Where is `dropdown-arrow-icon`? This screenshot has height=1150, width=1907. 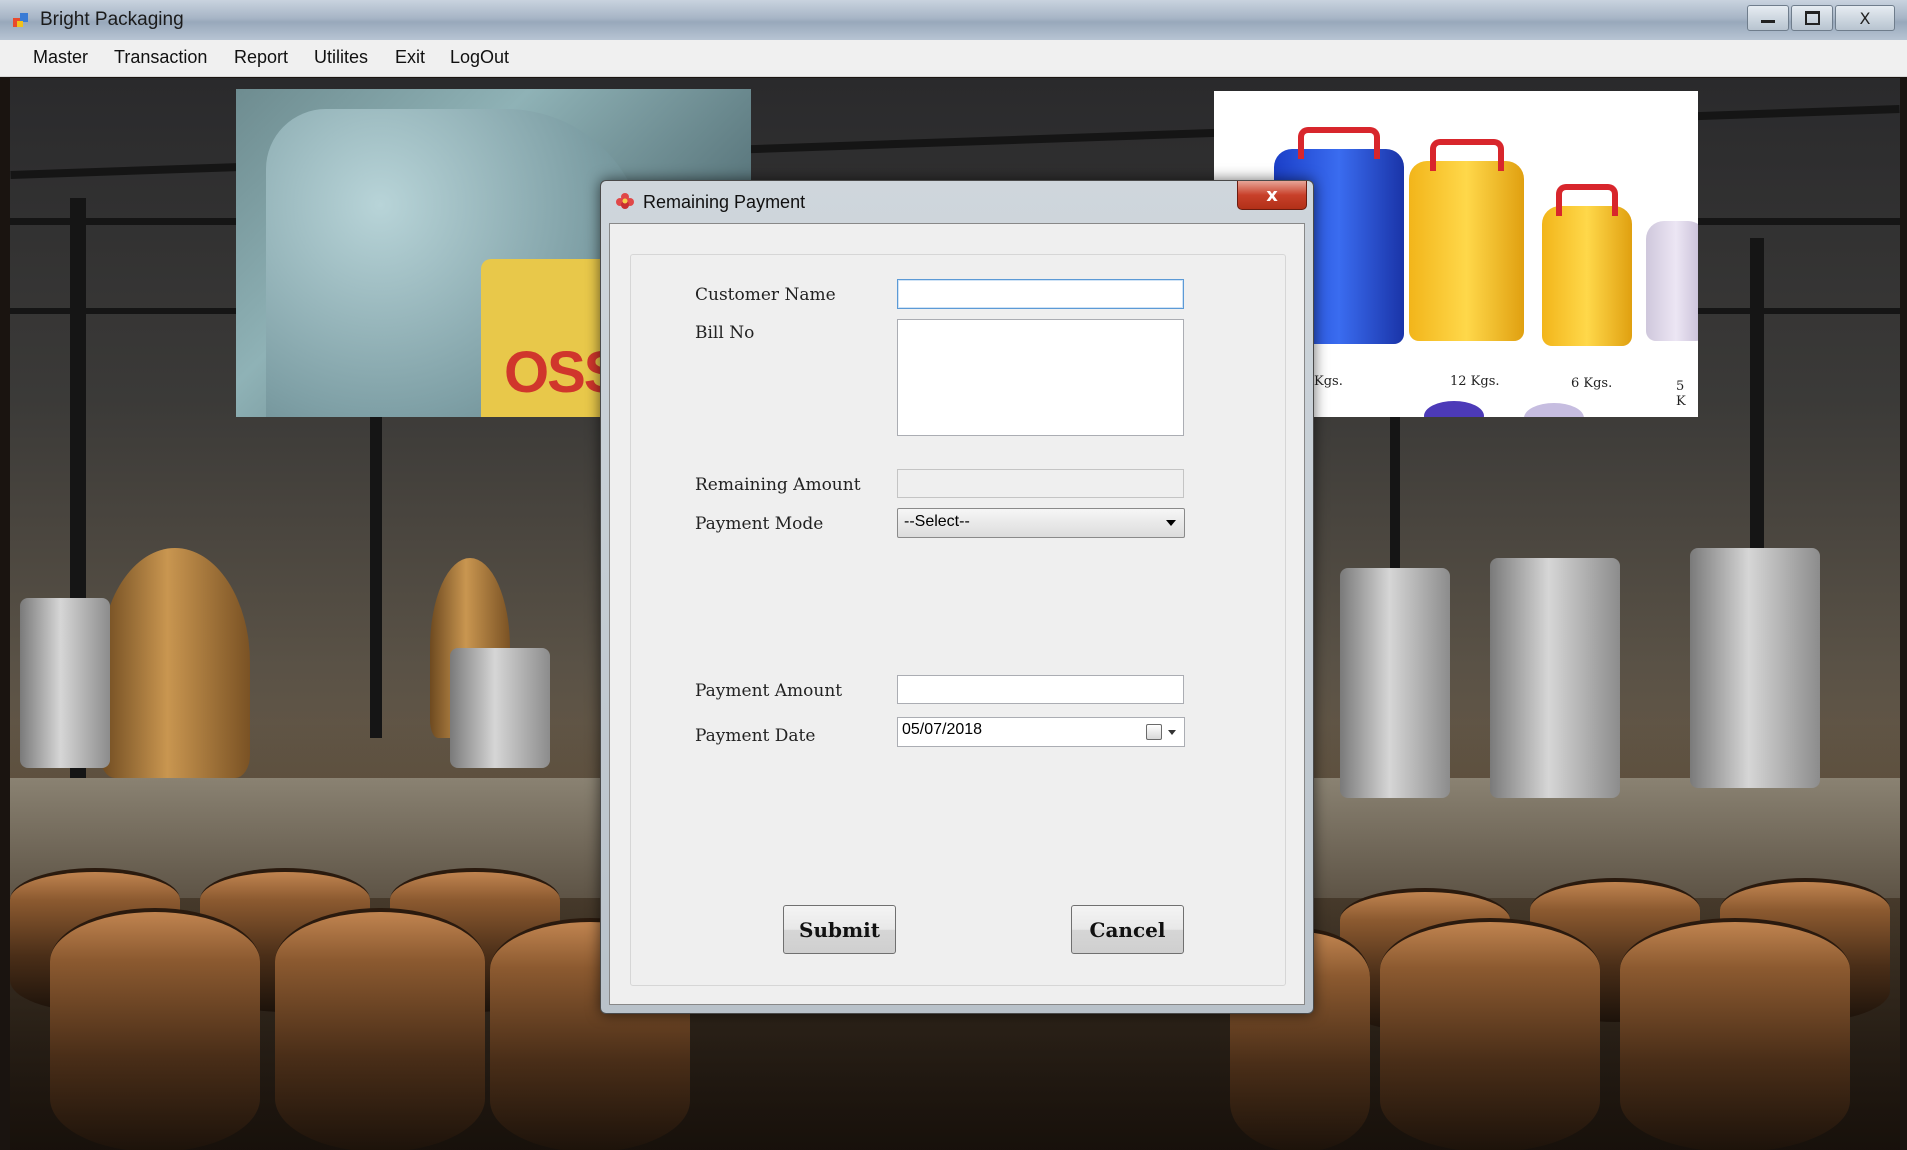
dropdown-arrow-icon is located at coordinates (1171, 523).